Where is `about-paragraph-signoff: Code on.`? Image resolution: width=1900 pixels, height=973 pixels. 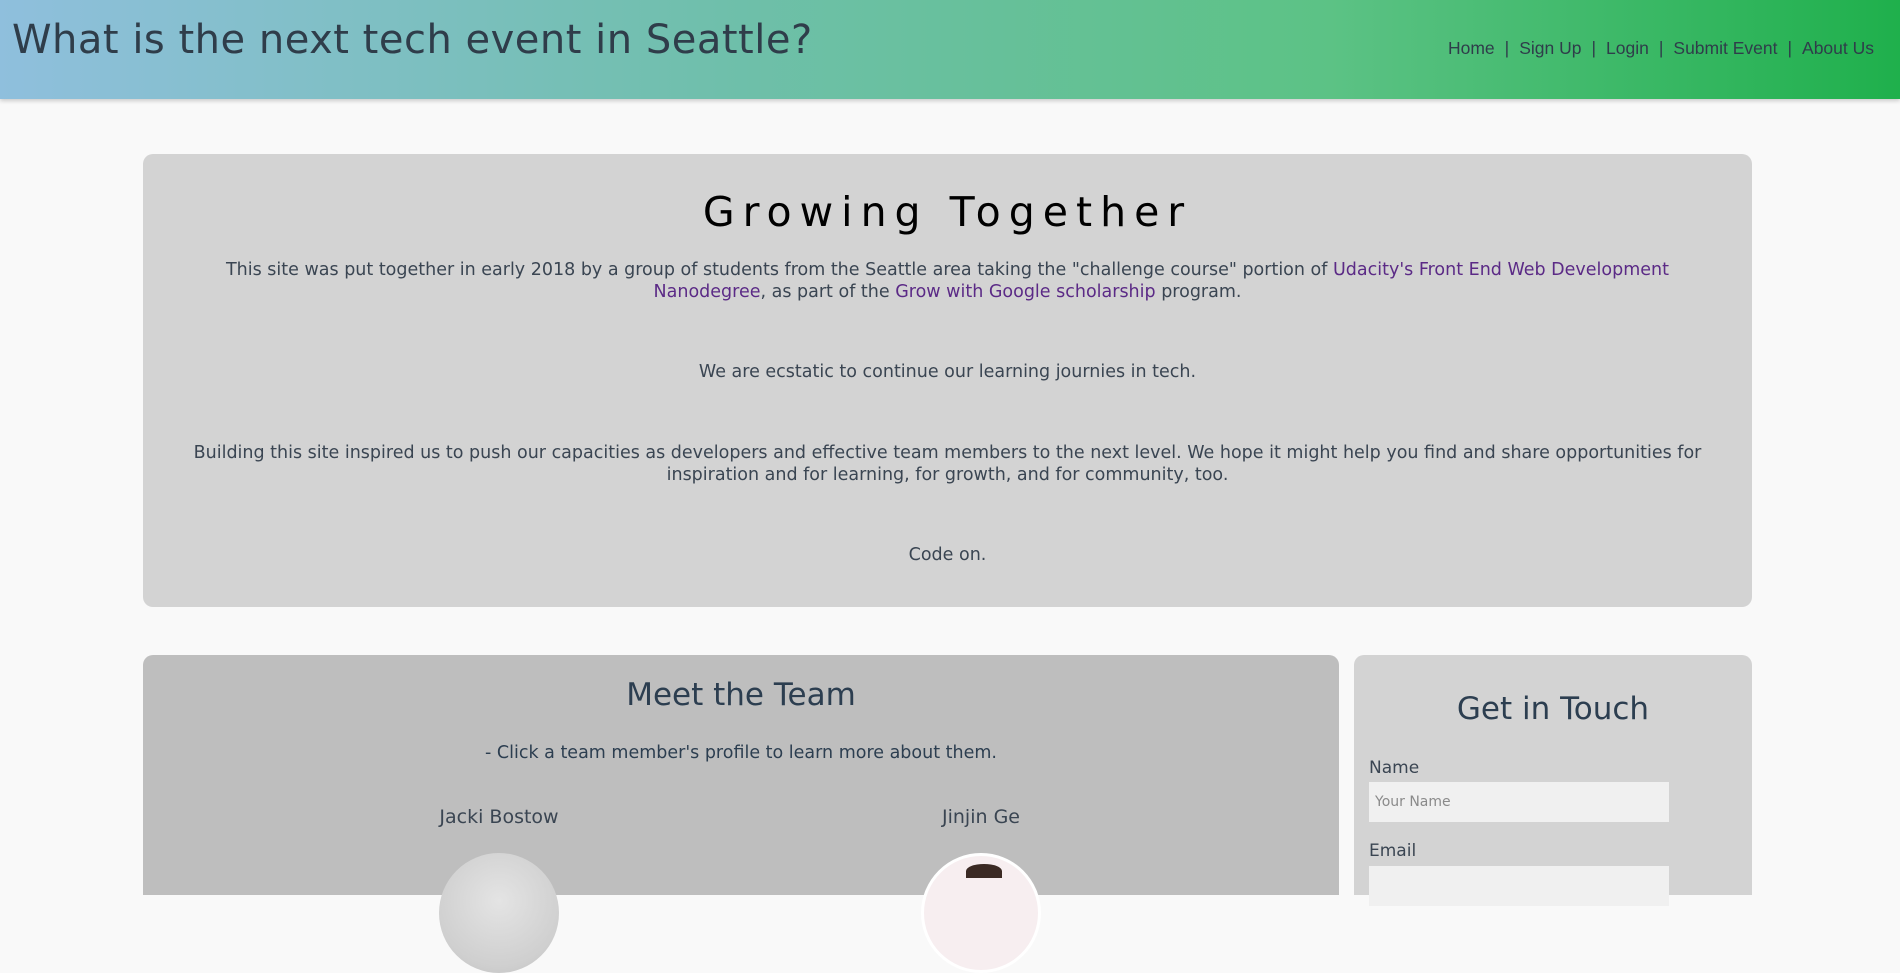
about-paragraph-signoff: Code on. is located at coordinates (947, 555).